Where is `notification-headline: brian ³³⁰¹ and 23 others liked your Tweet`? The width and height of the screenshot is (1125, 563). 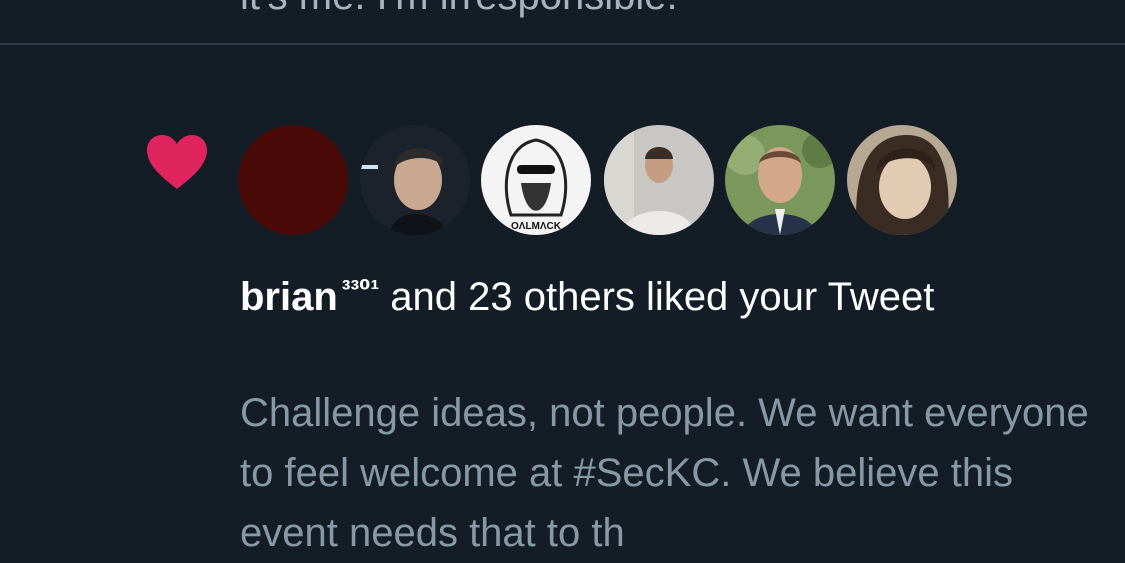
notification-headline: brian ³³⁰¹ and 23 others liked your Tweet is located at coordinates (670, 293).